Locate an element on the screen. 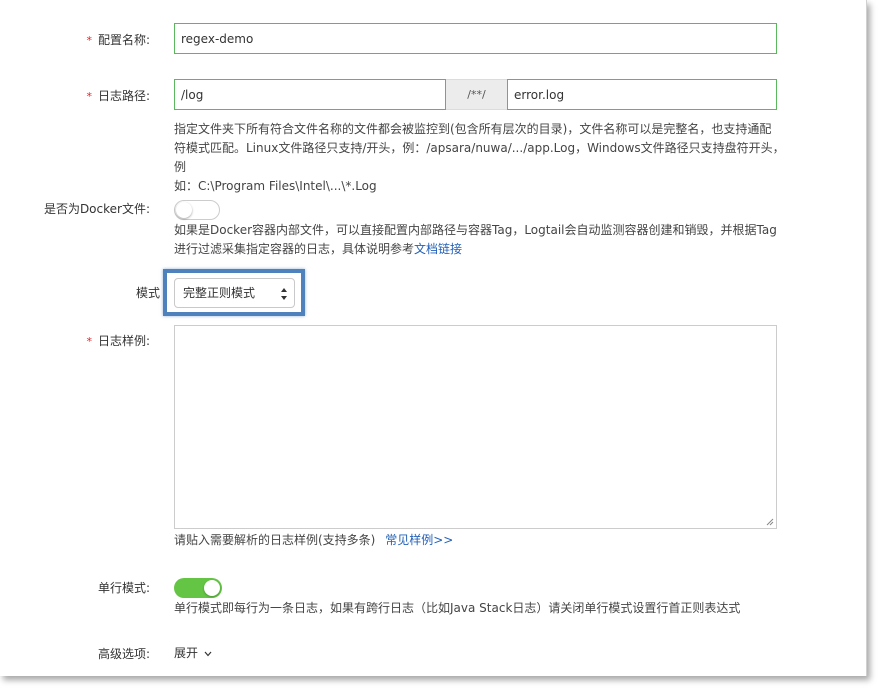 The height and width of the screenshot is (691, 882). docker-toggle is located at coordinates (197, 210).